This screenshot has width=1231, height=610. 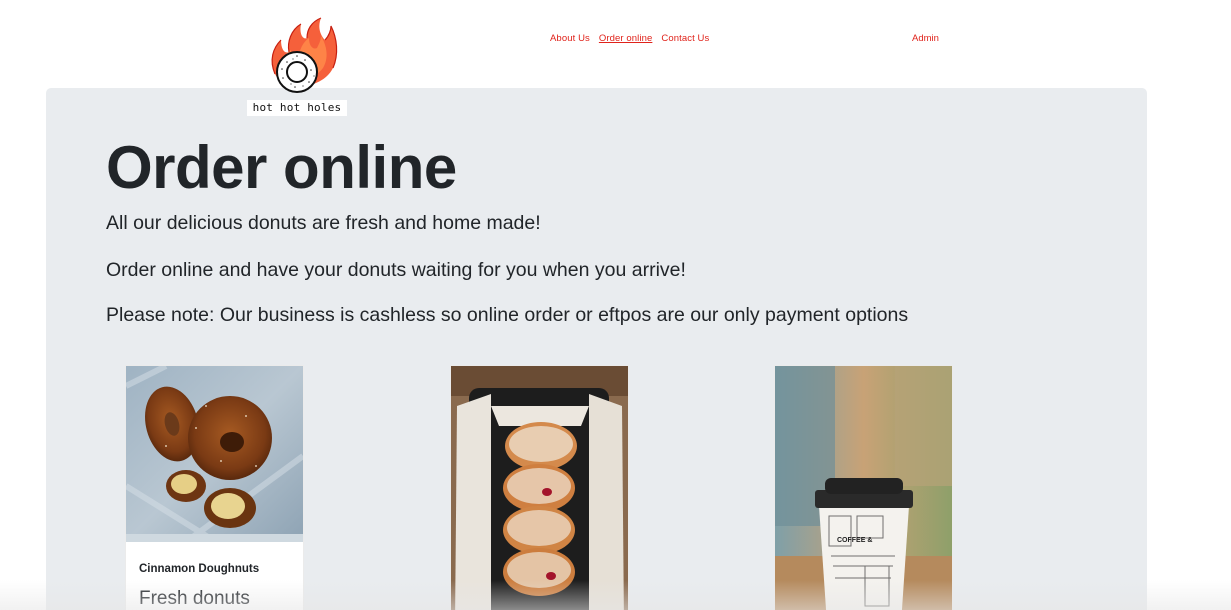 I want to click on product-card-cinnamon: Cinnamon Doughnuts Fresh donuts, so click(x=214, y=487).